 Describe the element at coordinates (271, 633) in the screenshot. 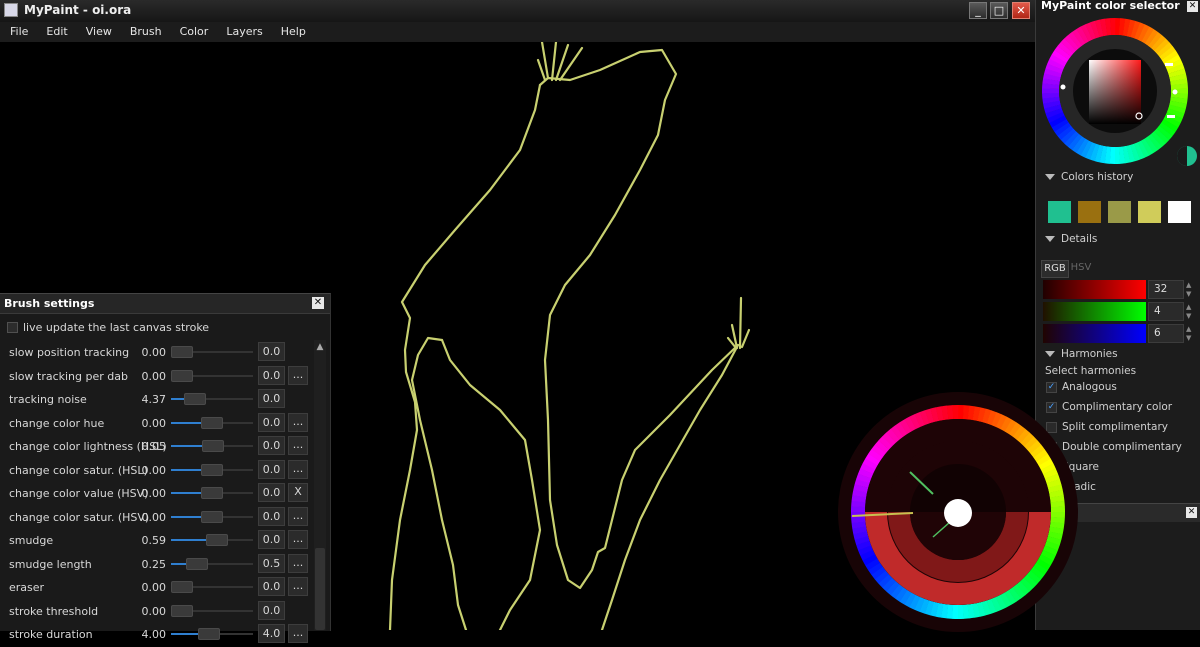

I see `base-value-button: 4.0` at that location.